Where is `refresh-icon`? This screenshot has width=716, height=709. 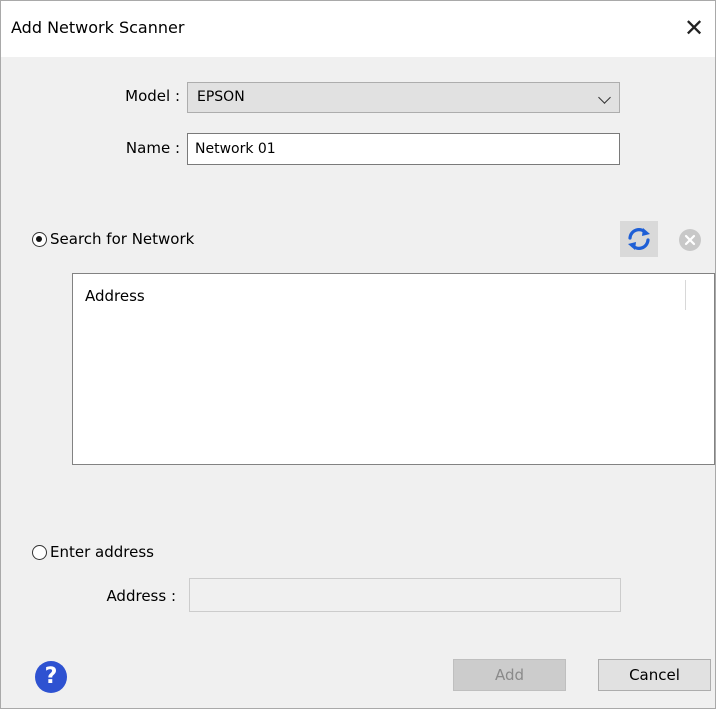 refresh-icon is located at coordinates (639, 239).